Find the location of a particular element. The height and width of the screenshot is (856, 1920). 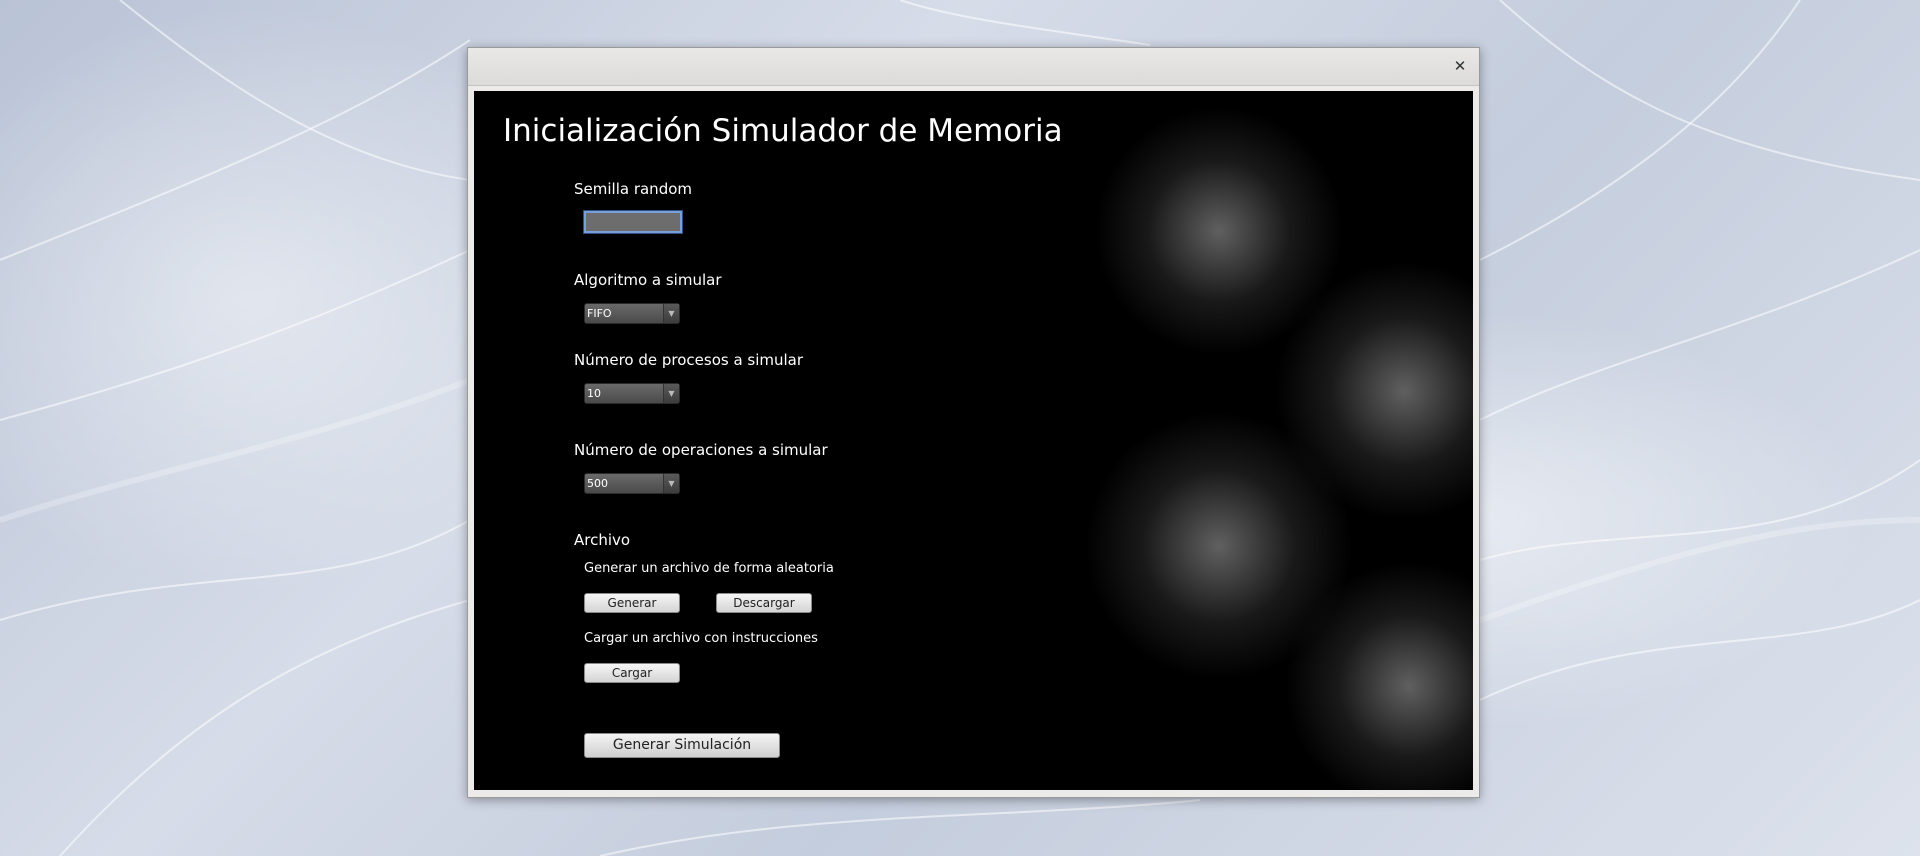

seed-label: Semilla random is located at coordinates (633, 189).